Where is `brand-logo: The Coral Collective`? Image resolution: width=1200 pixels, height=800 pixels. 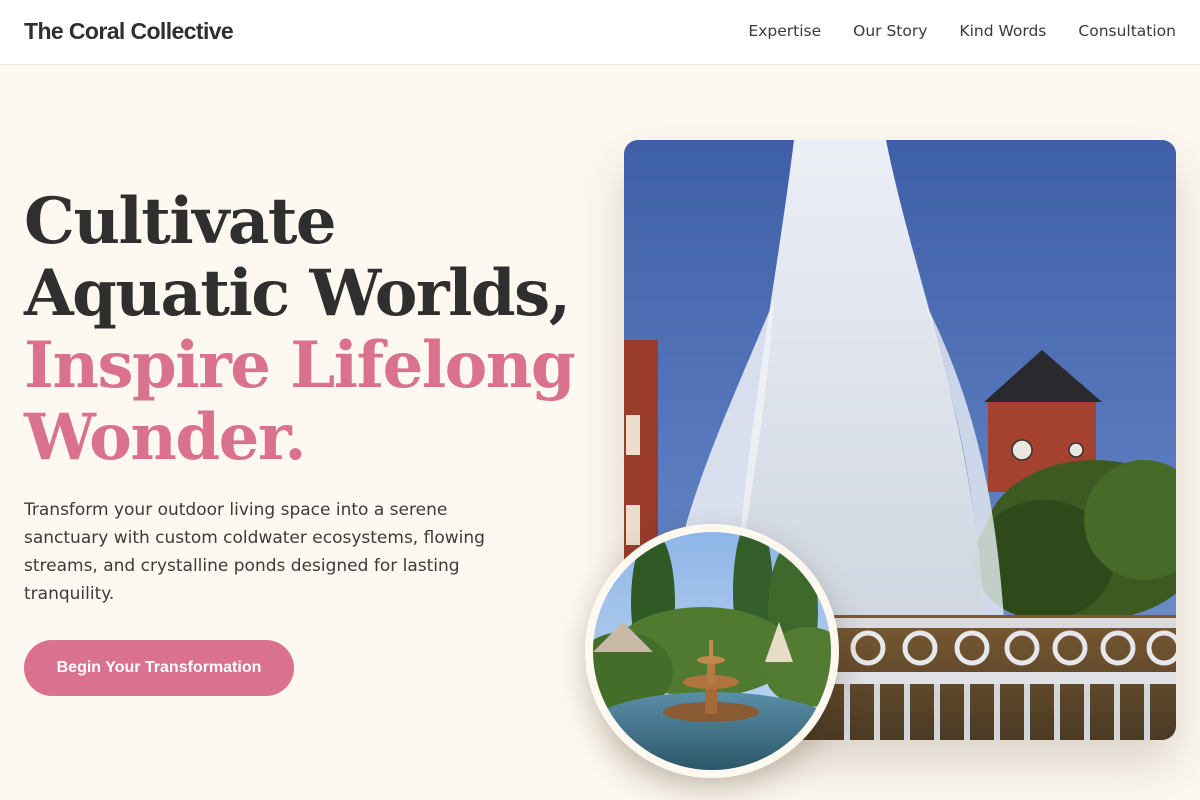 brand-logo: The Coral Collective is located at coordinates (129, 31).